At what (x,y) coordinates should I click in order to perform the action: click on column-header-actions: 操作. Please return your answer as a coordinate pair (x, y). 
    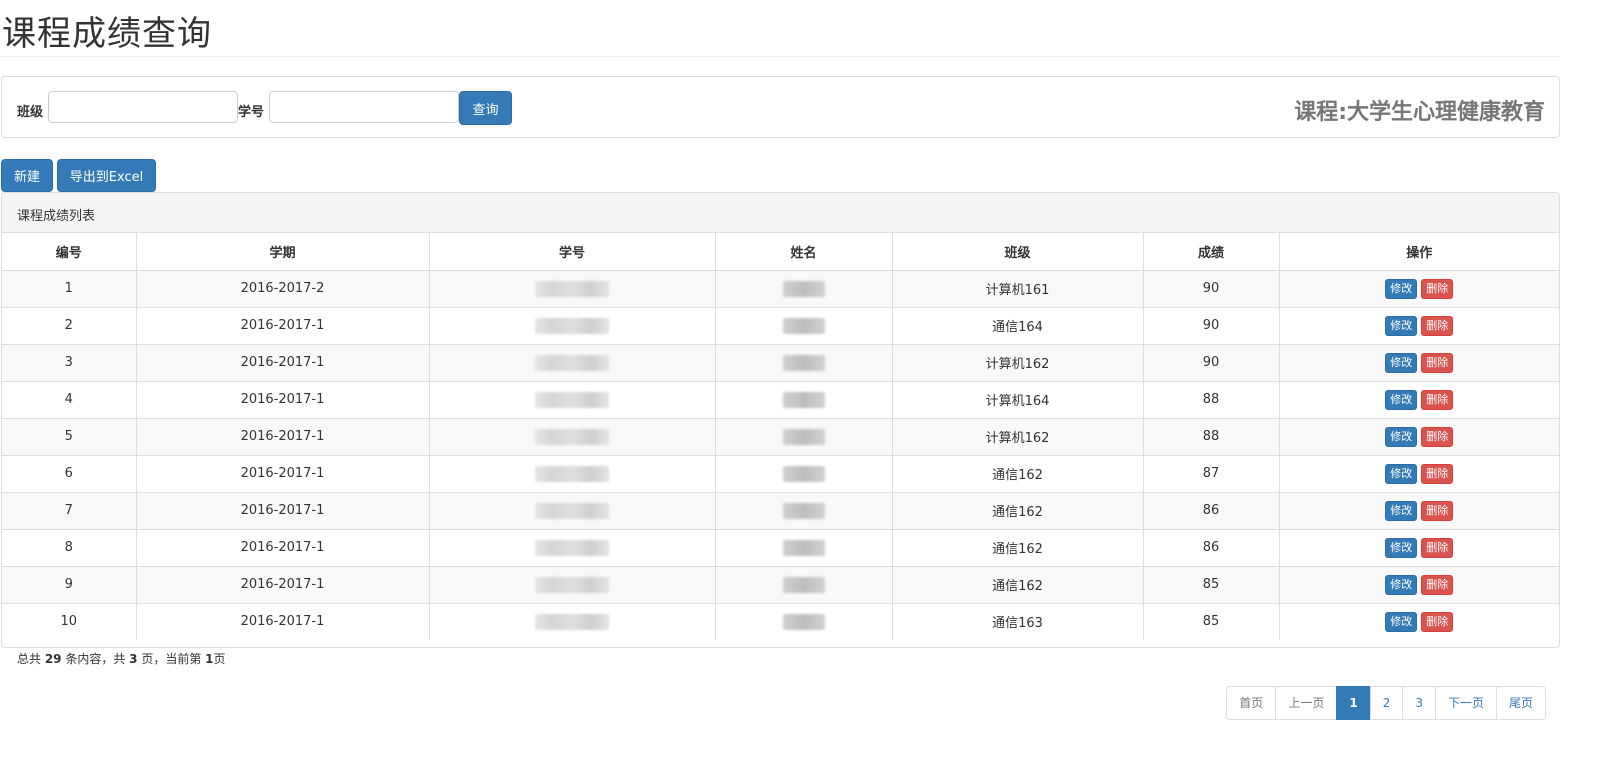
    Looking at the image, I should click on (1419, 252).